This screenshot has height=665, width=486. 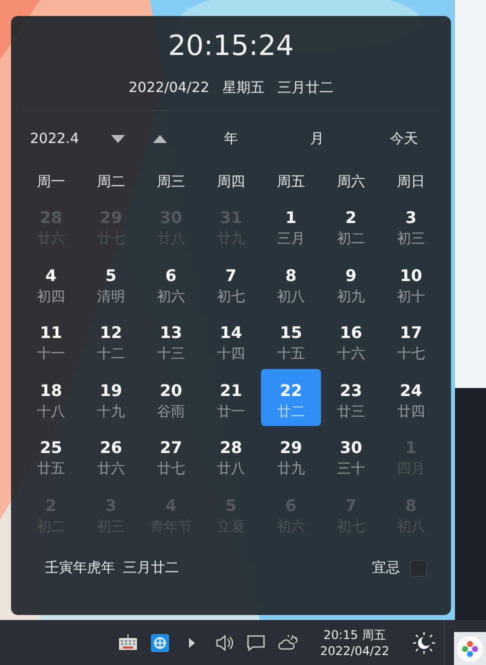 What do you see at coordinates (231, 282) in the screenshot?
I see `day-cell: 7 初七` at bounding box center [231, 282].